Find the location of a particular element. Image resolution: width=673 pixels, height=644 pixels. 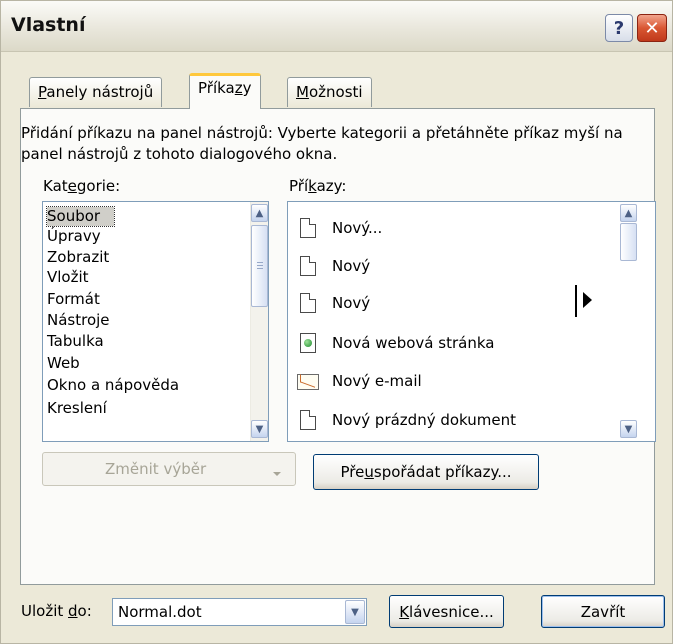

list-item: Formát is located at coordinates (73, 299).